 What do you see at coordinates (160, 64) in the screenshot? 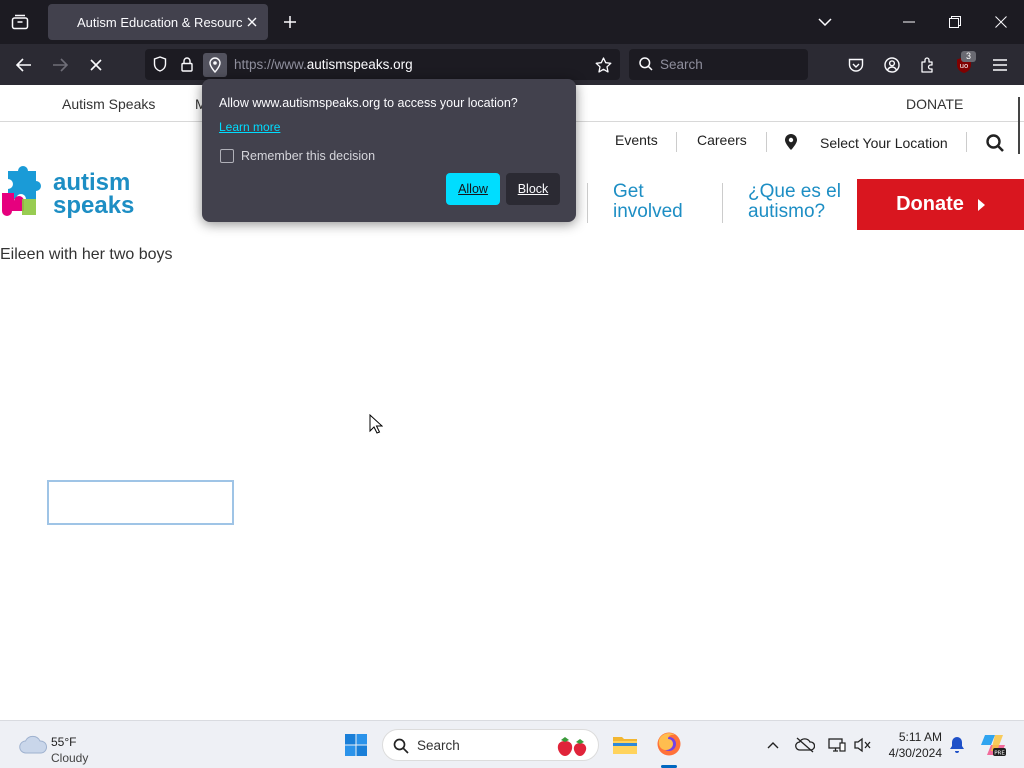
I see `shield-icon` at bounding box center [160, 64].